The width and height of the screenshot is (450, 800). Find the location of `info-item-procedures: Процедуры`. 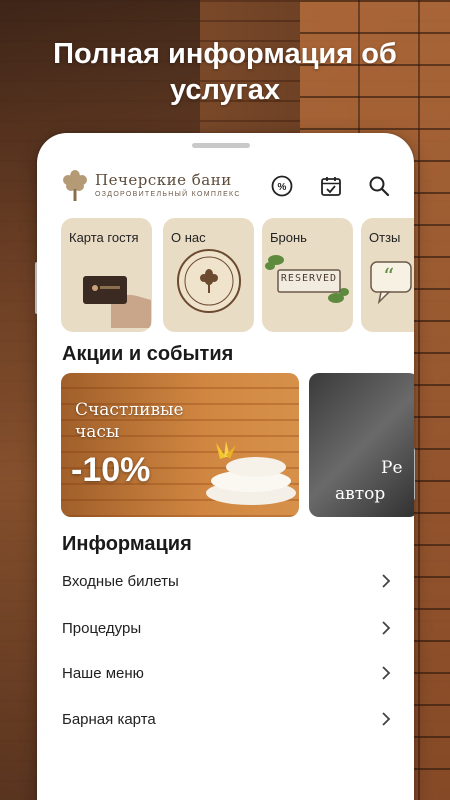

info-item-procedures: Процедуры is located at coordinates (227, 628).